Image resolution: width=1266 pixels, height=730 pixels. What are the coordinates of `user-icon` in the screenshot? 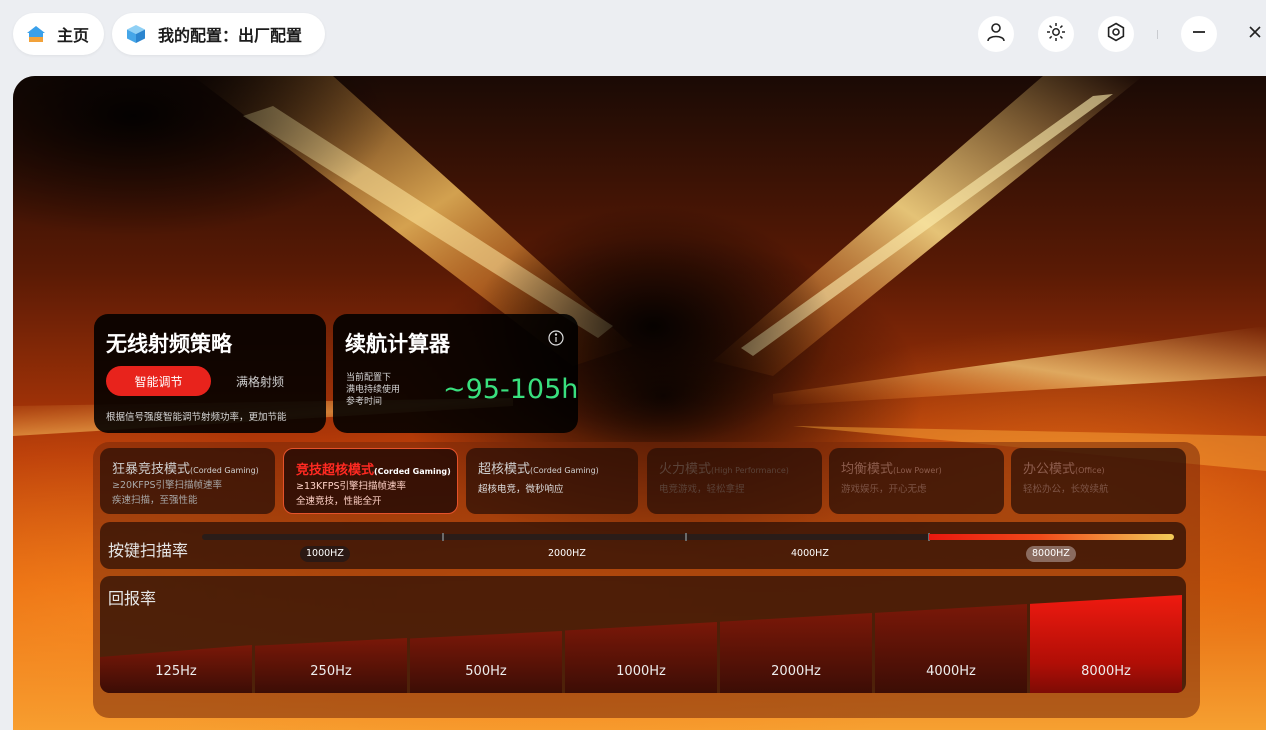 It's located at (996, 34).